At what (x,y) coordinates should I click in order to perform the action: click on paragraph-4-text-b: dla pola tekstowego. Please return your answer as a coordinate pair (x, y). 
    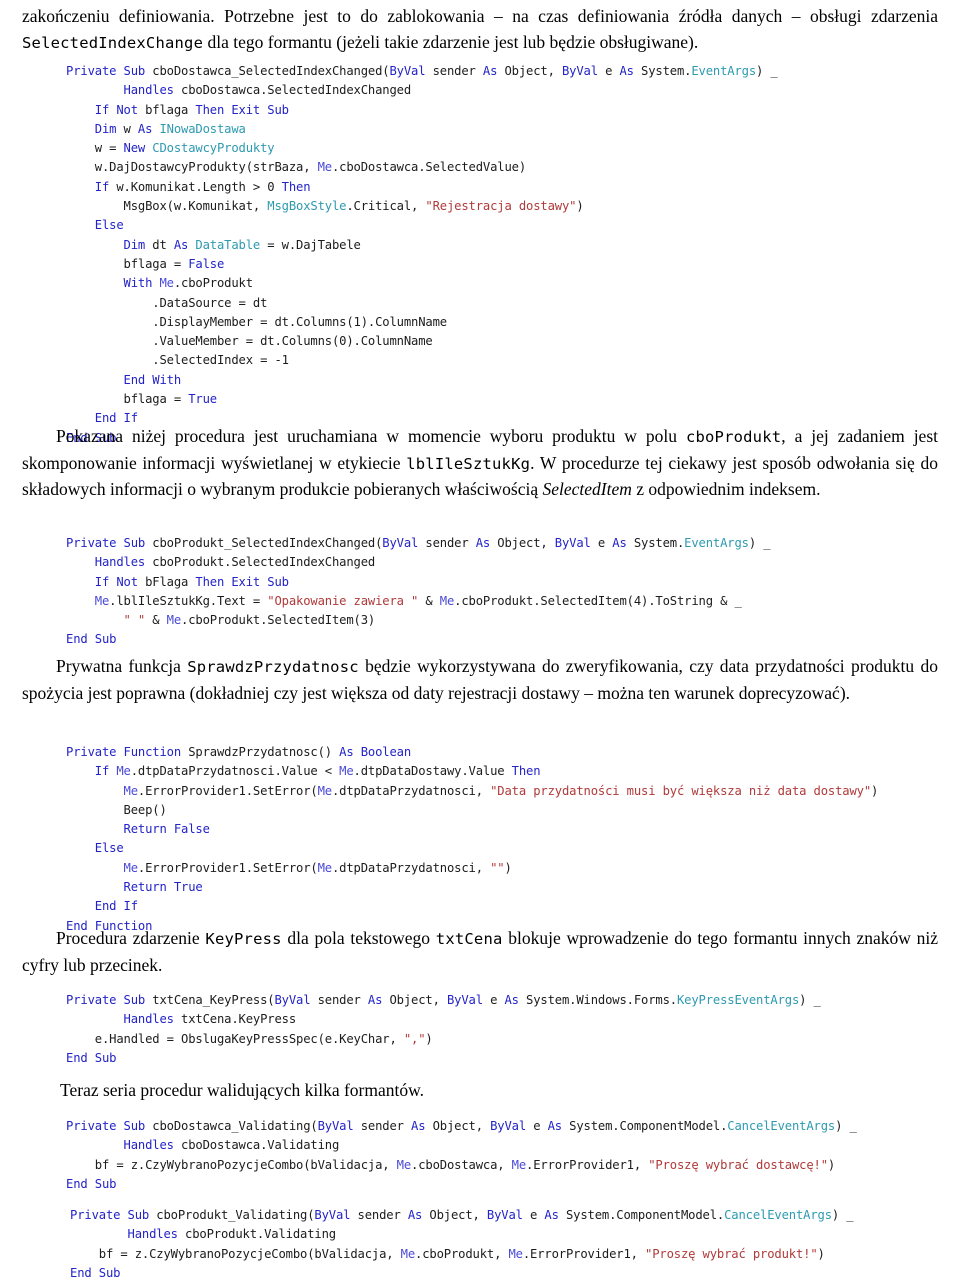
    Looking at the image, I should click on (358, 938).